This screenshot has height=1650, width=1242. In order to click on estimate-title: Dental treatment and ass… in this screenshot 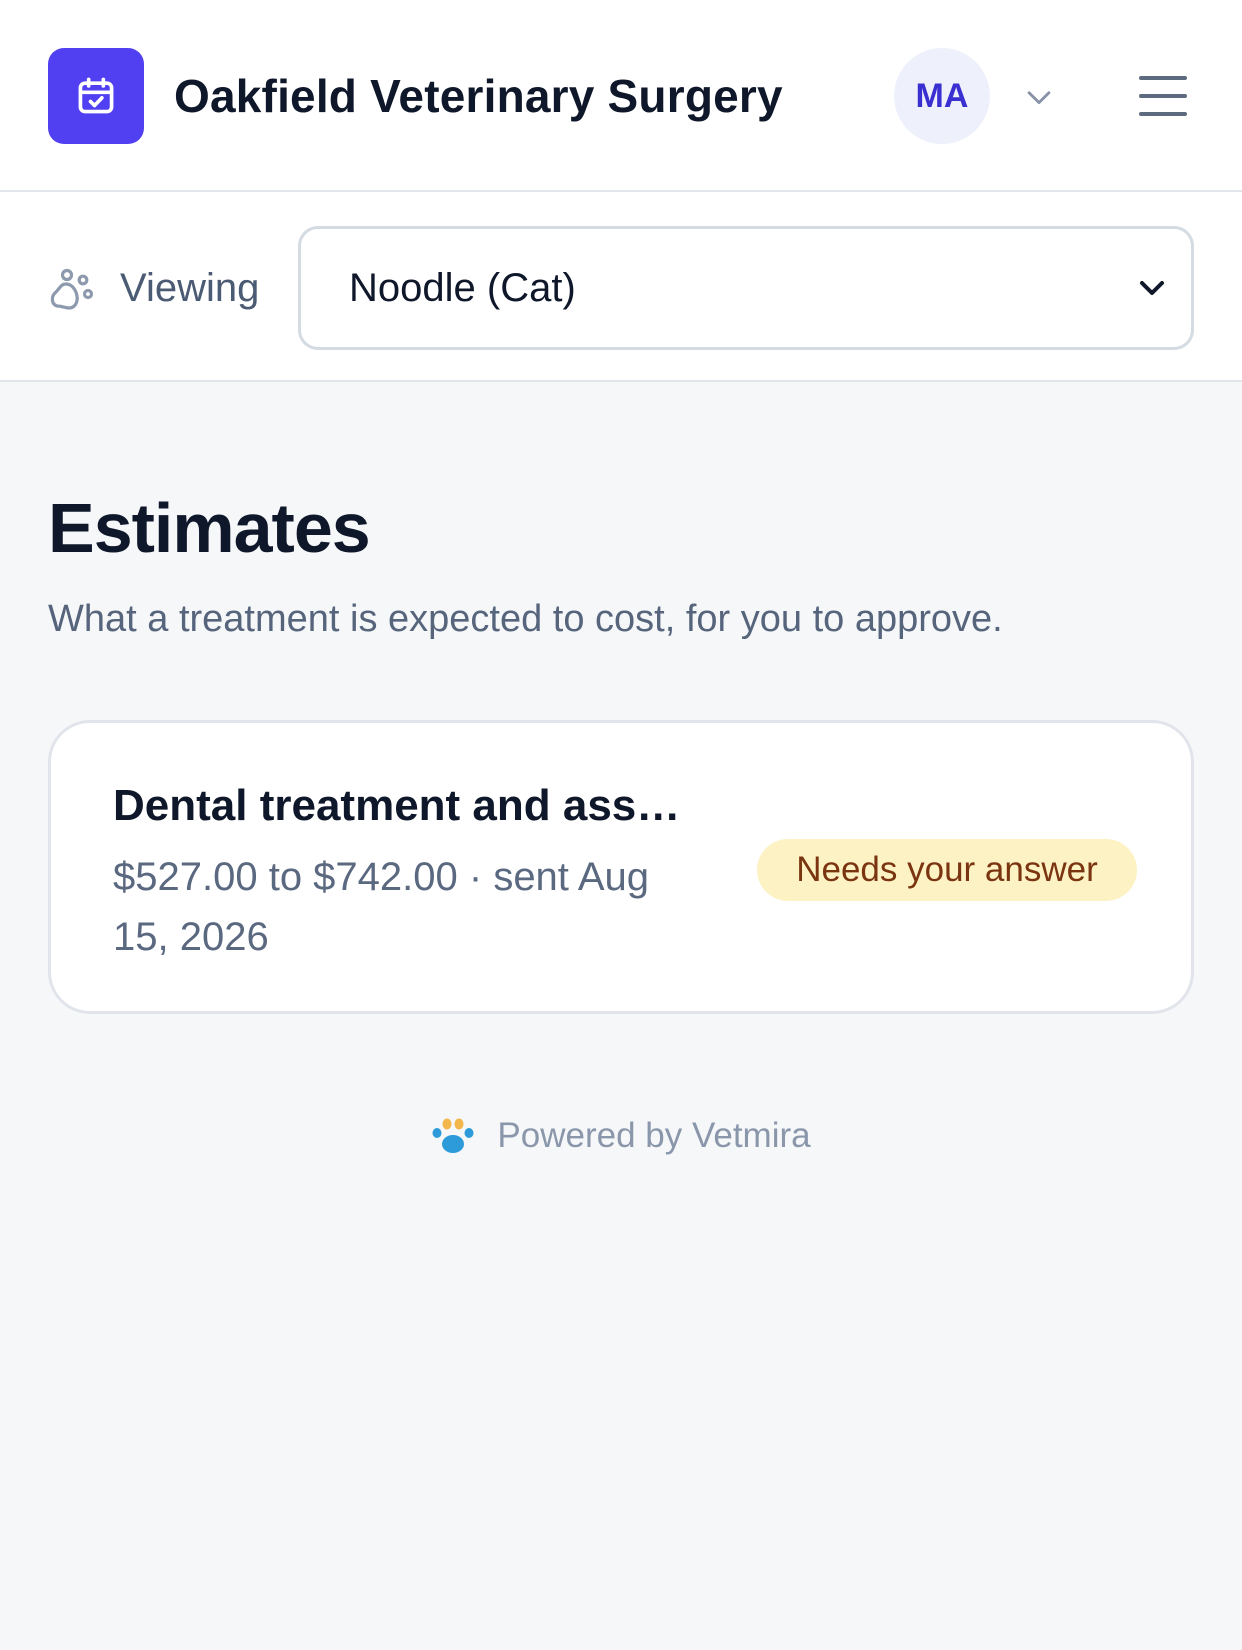, I will do `click(397, 805)`.